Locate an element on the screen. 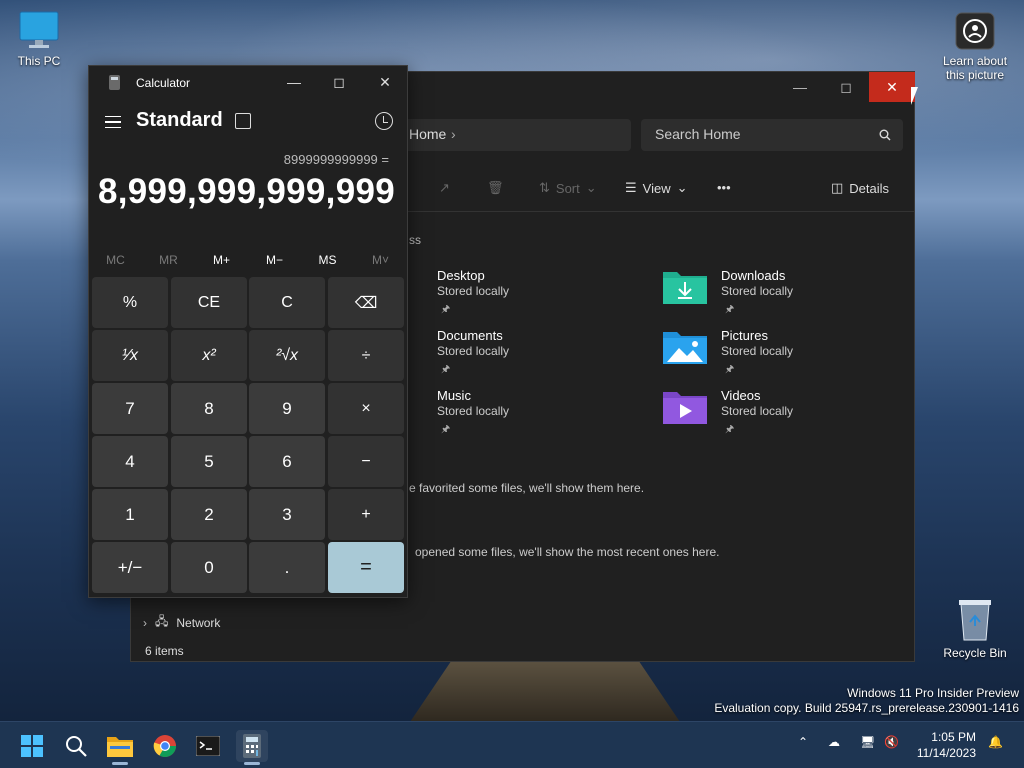 Image resolution: width=1024 pixels, height=768 pixels. digit-9-button: 9 is located at coordinates (287, 408).